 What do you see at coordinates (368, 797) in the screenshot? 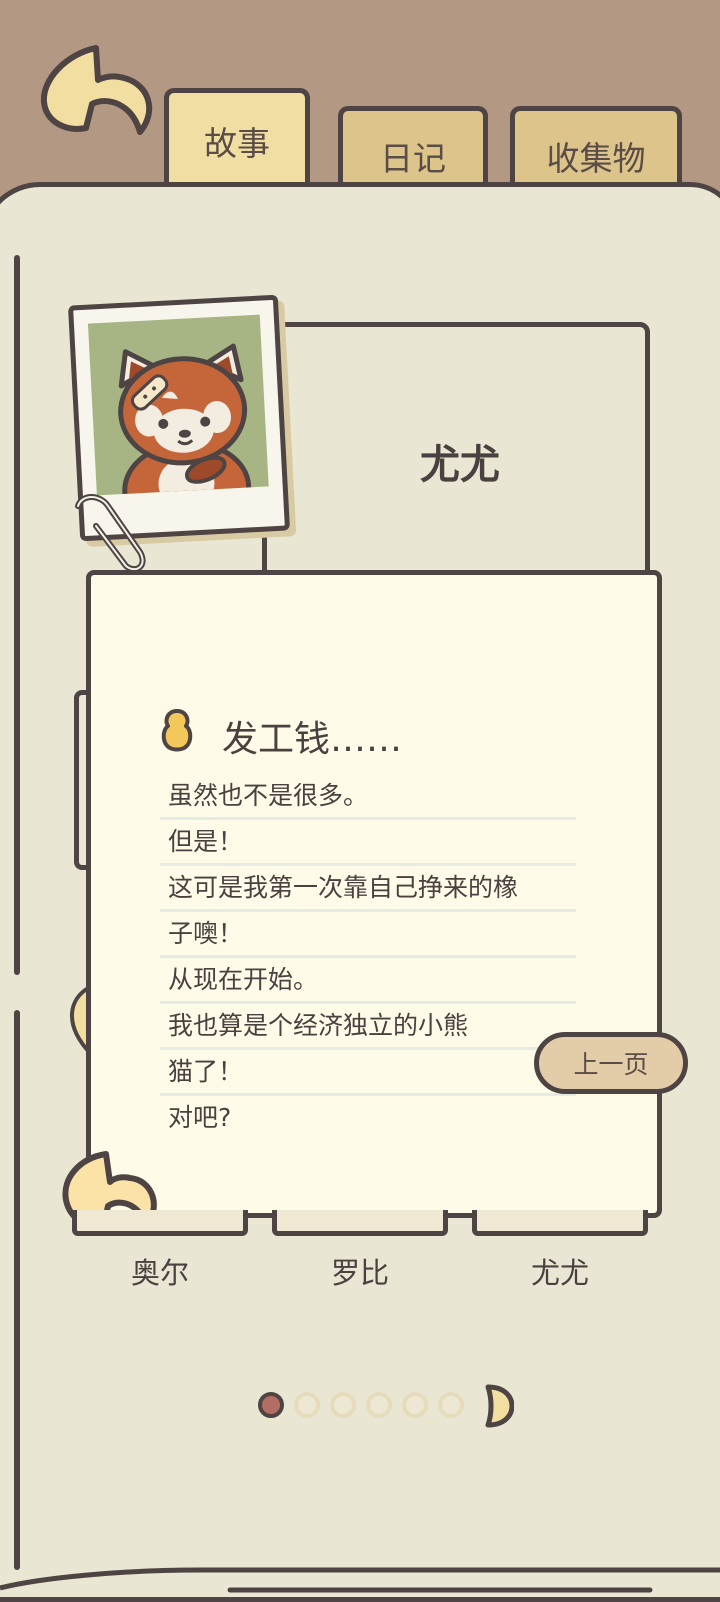
I see `story-line: 虽然也不是很多。` at bounding box center [368, 797].